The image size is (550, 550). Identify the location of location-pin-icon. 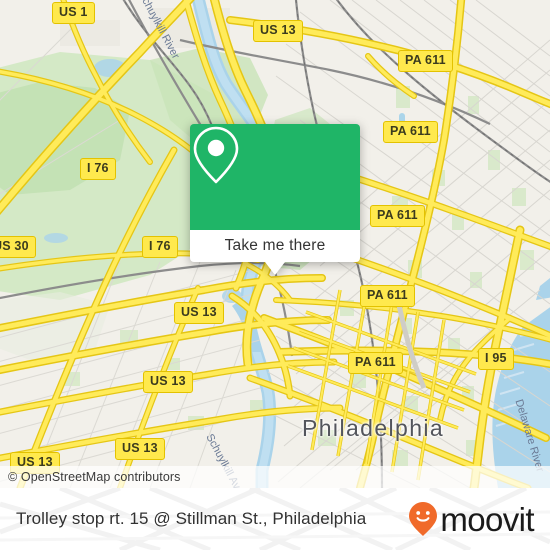
(216, 155).